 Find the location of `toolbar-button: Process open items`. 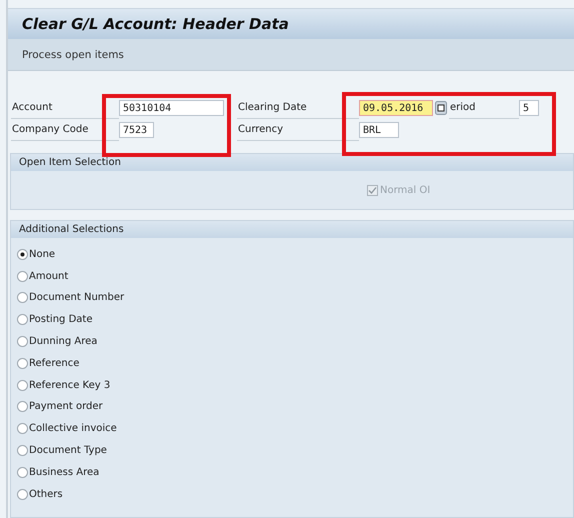

toolbar-button: Process open items is located at coordinates (73, 54).